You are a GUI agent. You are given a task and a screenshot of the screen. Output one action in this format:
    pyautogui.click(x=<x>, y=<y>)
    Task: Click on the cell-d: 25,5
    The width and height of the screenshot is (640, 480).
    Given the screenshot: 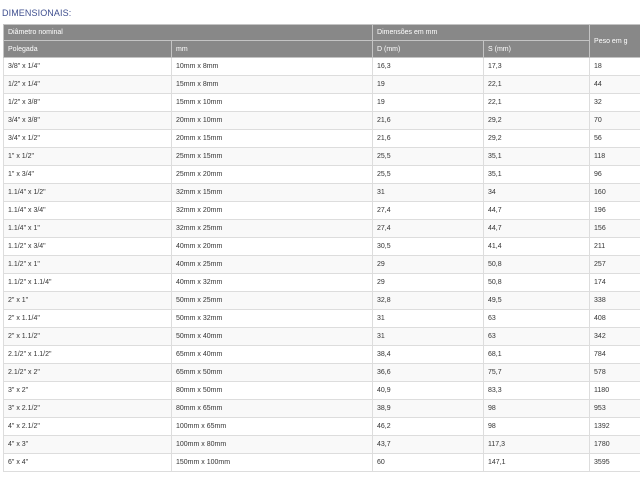 What is the action you would take?
    pyautogui.click(x=428, y=156)
    